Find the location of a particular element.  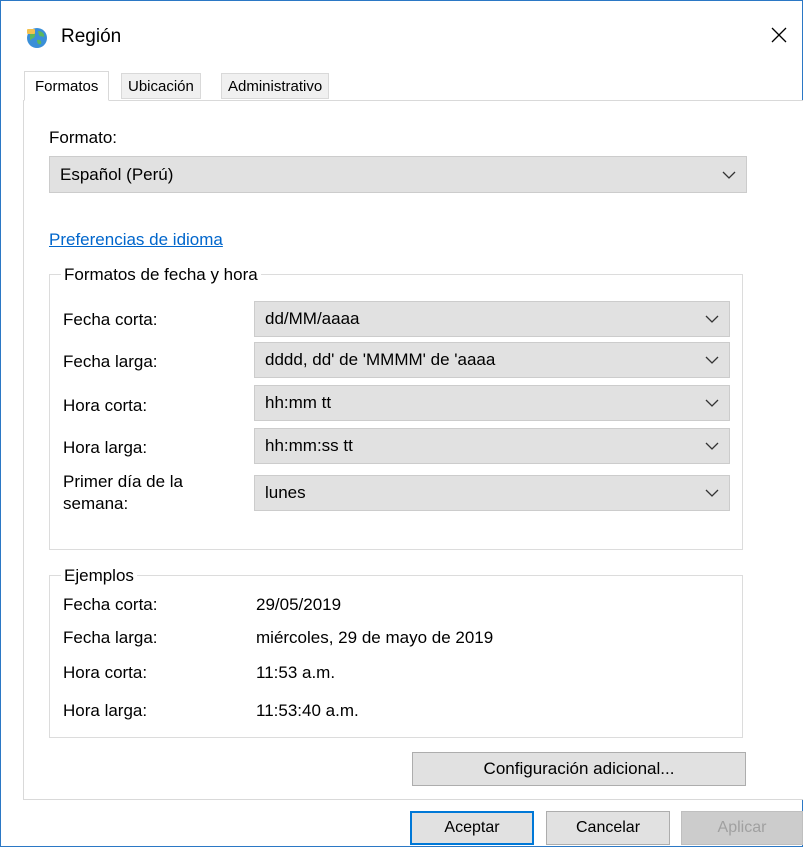

tab-formatos: Formatos is located at coordinates (67, 86).